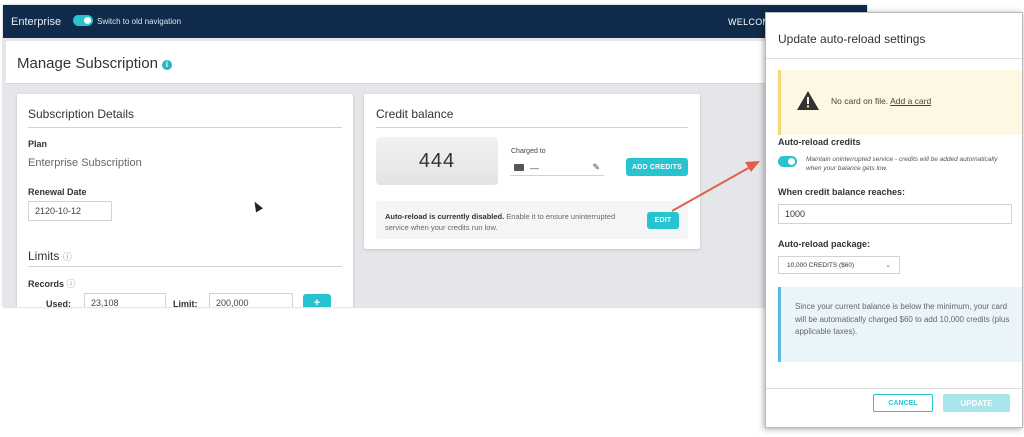  Describe the element at coordinates (903, 403) in the screenshot. I see `cancel-button: CANCEL` at that location.